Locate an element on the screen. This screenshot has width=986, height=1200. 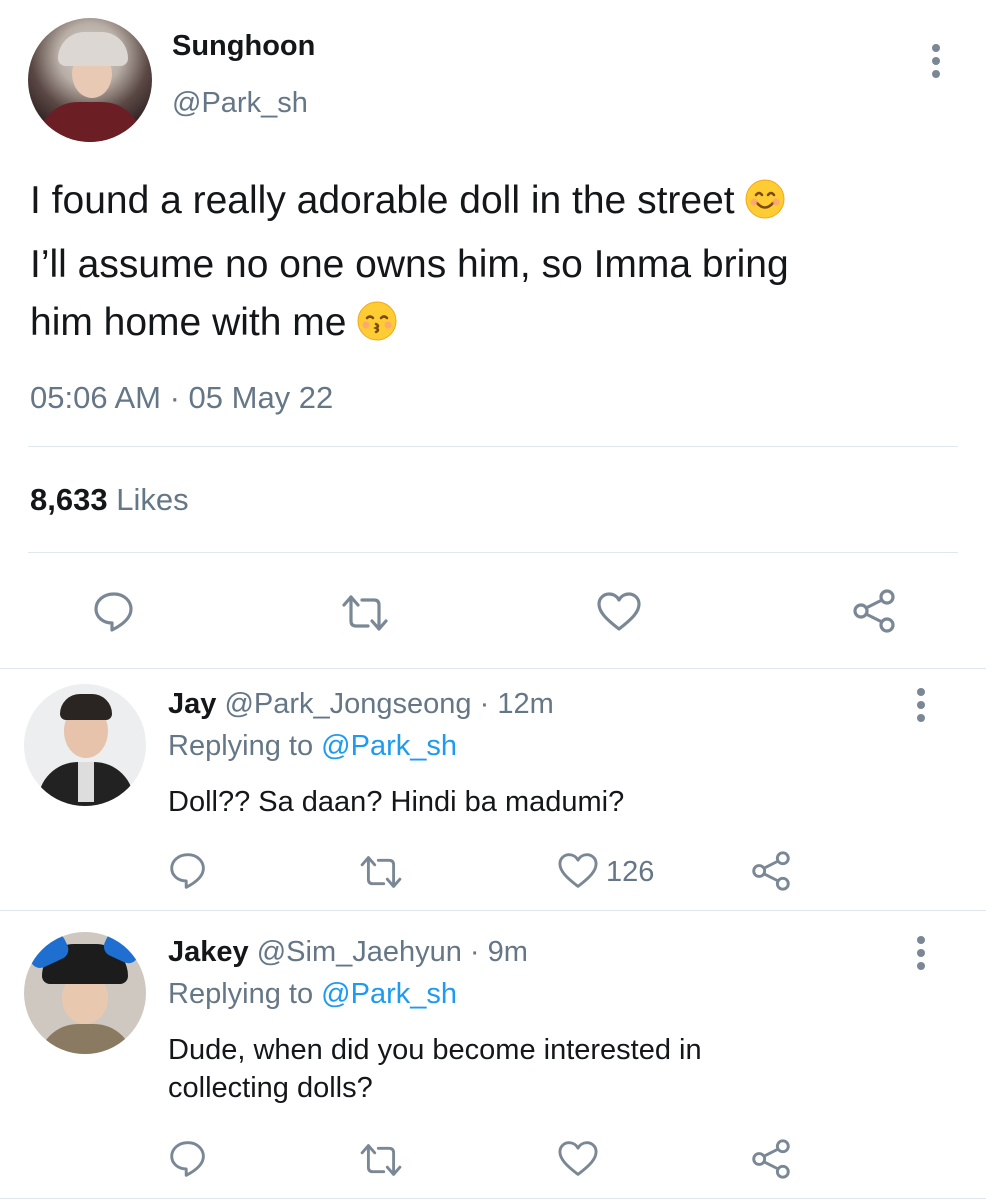
kiss-emoji is located at coordinates (377, 329).